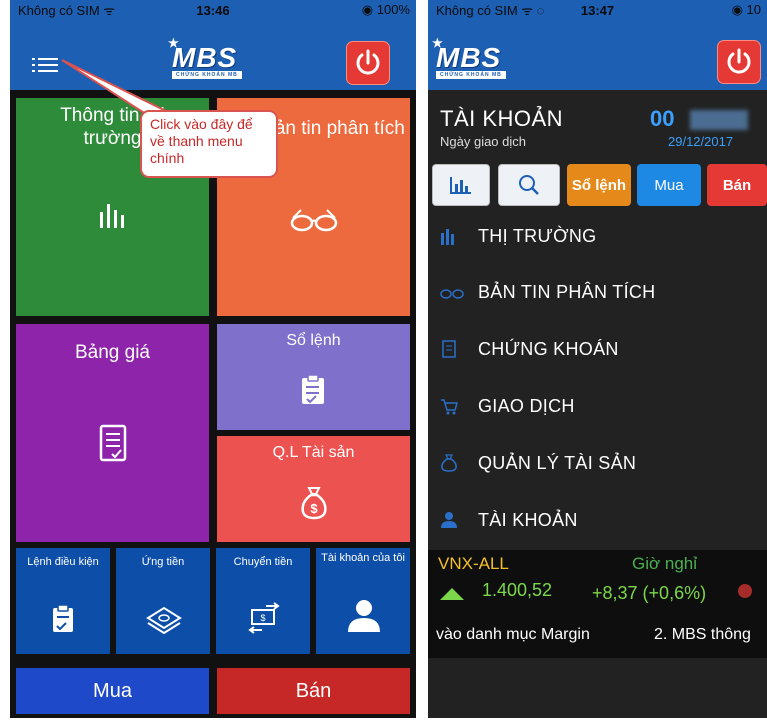  I want to click on tile-order-book: Sổ lệnh, so click(313, 377).